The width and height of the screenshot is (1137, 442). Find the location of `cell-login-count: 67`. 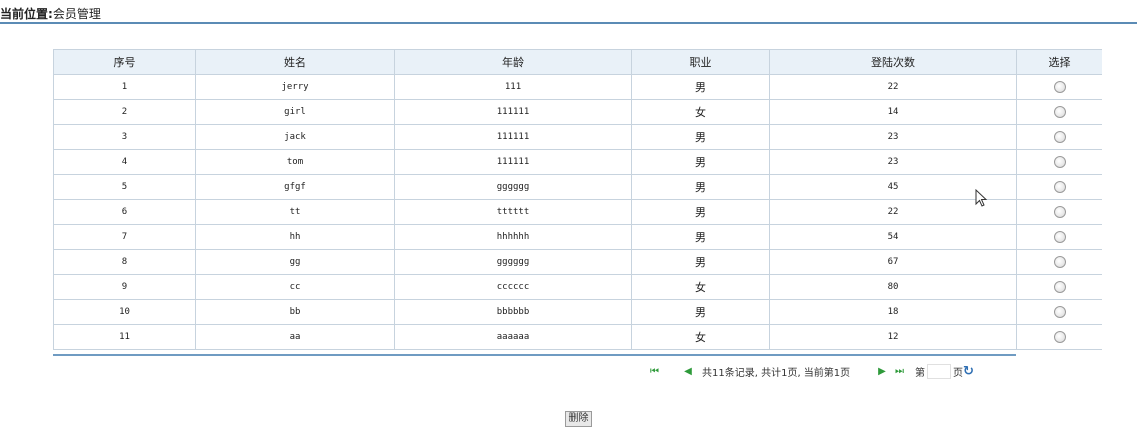

cell-login-count: 67 is located at coordinates (893, 262).